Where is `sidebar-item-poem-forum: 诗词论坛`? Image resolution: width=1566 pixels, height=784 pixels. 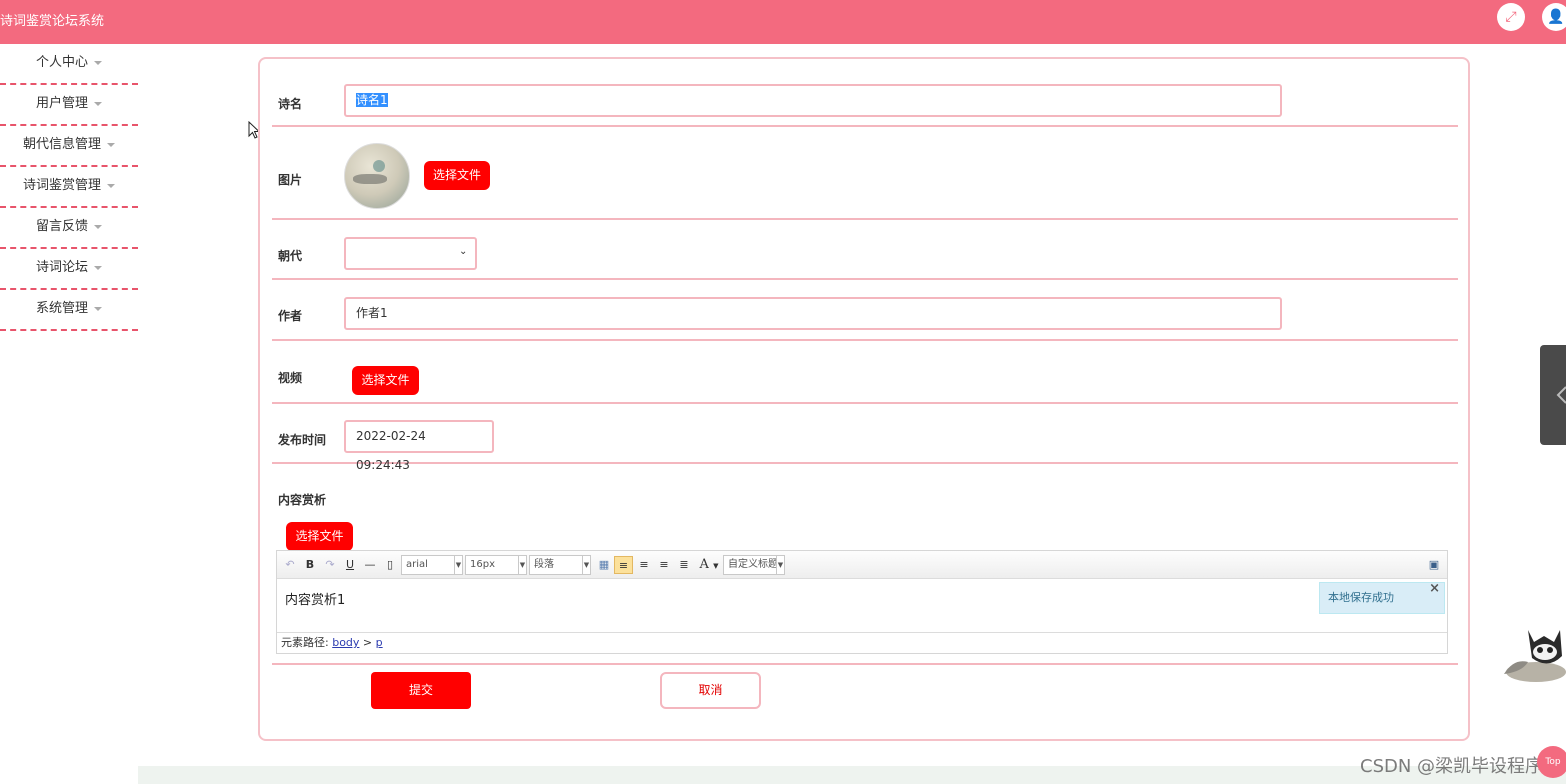 sidebar-item-poem-forum: 诗词论坛 is located at coordinates (69, 269).